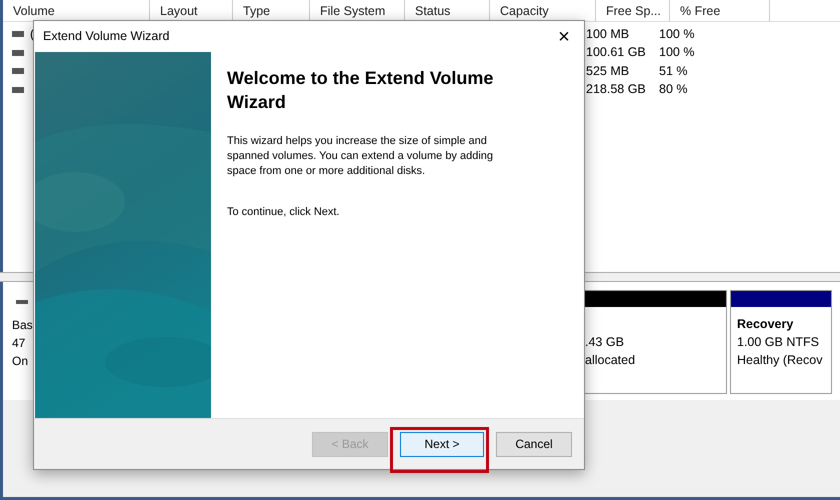  I want to click on wizard-description: This wizard helps you increase the size of simple and spanned volumes. You can extend a volume by adding space from one or more additional disks., so click(360, 157).